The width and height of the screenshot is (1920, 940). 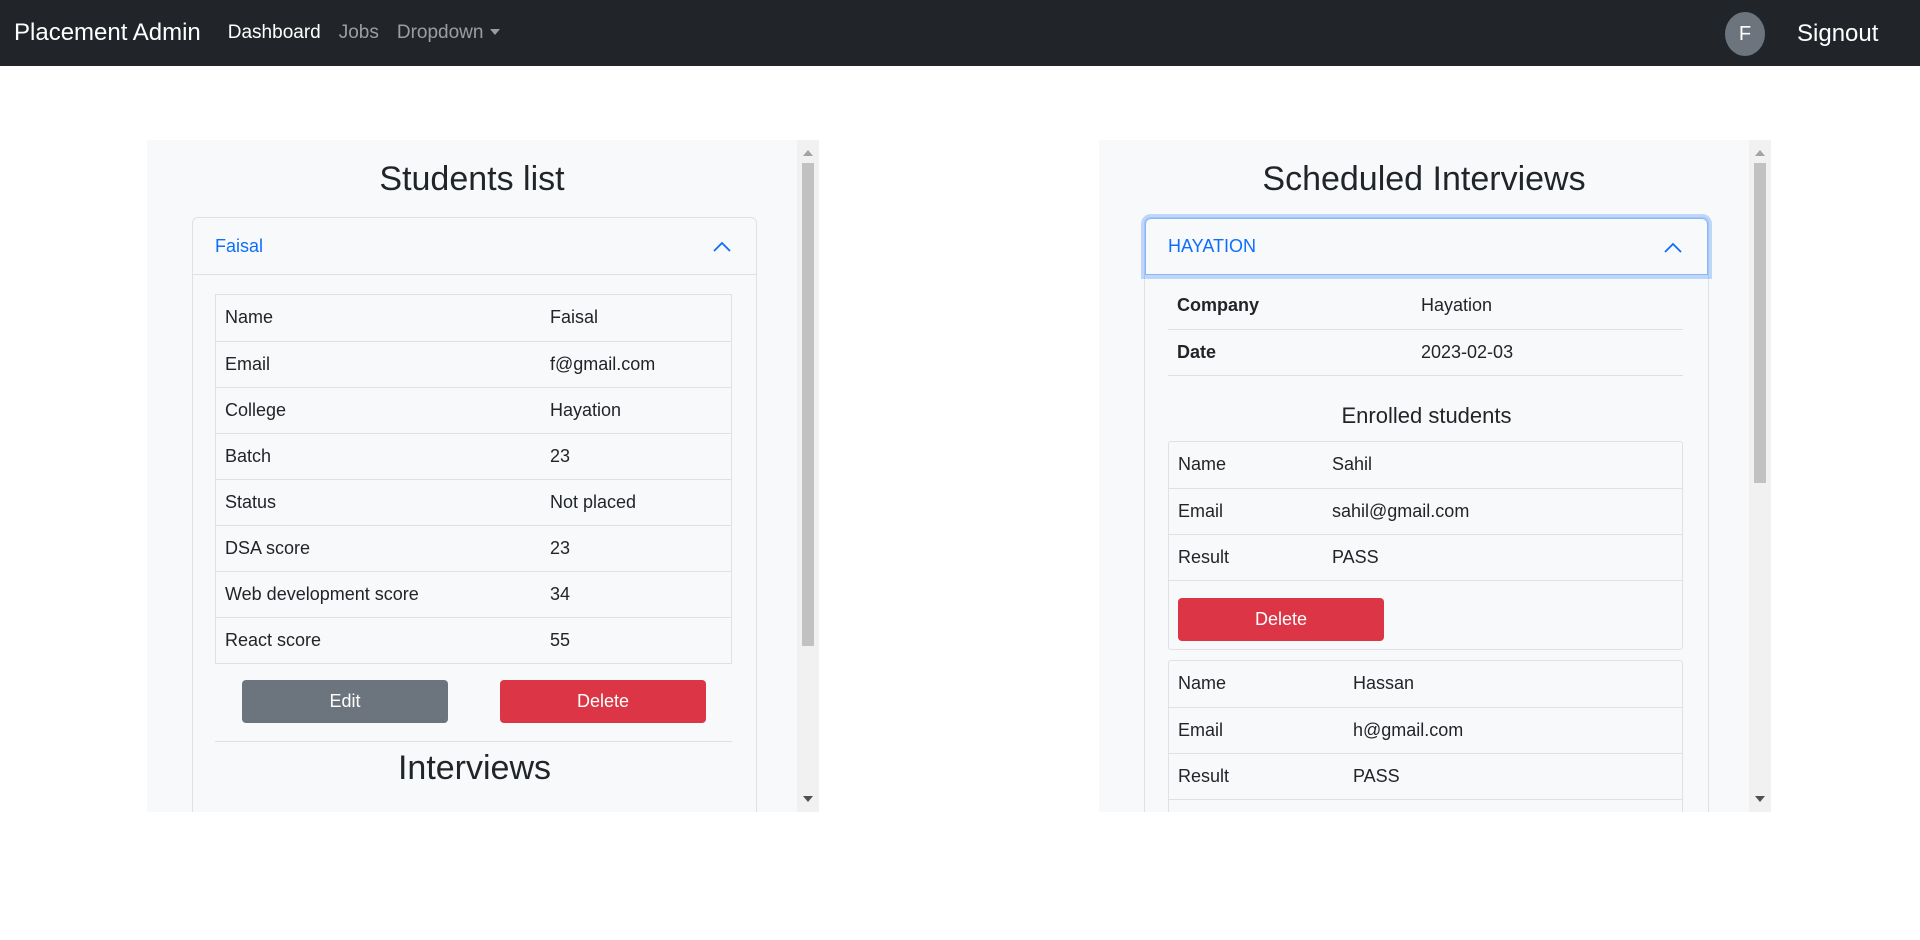 I want to click on detail-value: Not placed, so click(x=636, y=502).